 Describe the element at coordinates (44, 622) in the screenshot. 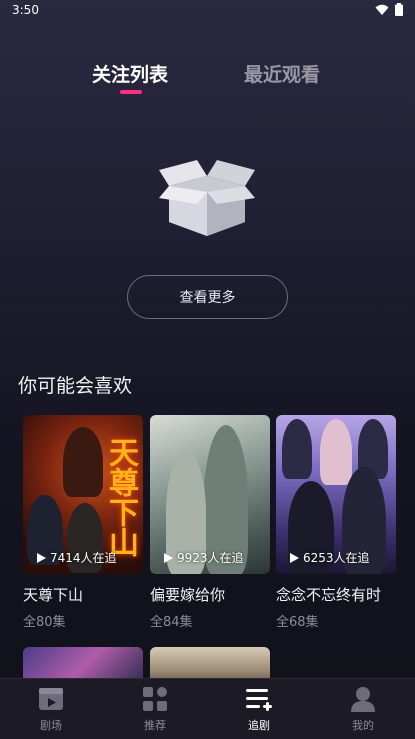

I see `episode-count: 全80集` at that location.